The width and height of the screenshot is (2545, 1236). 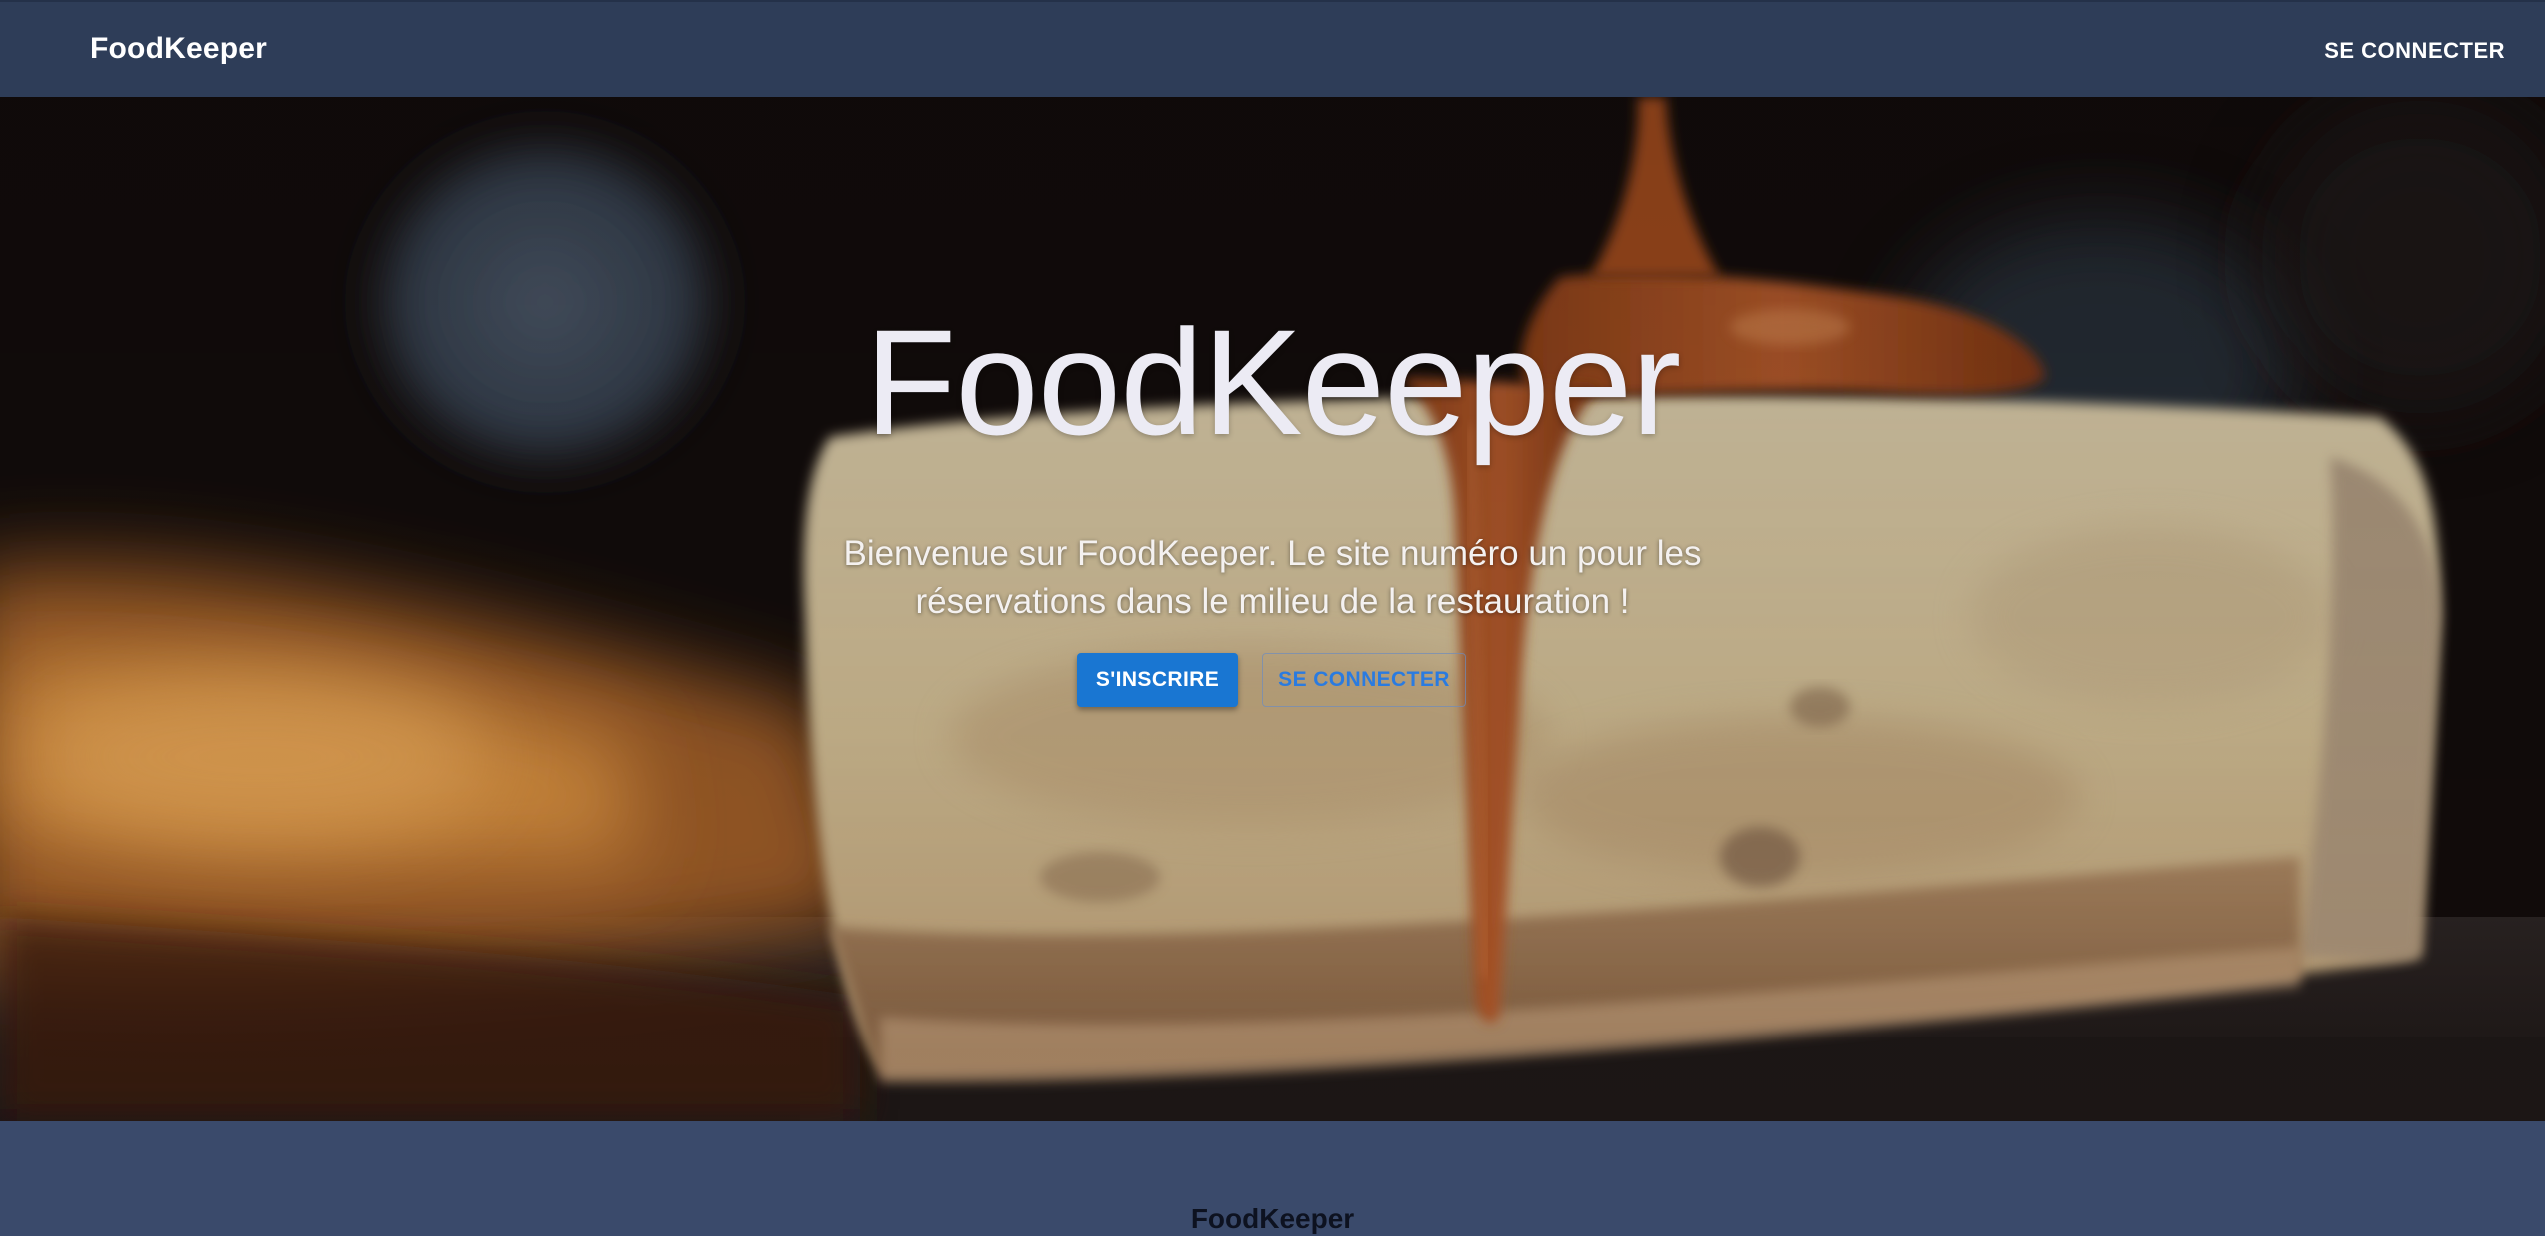 I want to click on top-navbar: FoodKeeper SE CONNECTER, so click(x=1272, y=48).